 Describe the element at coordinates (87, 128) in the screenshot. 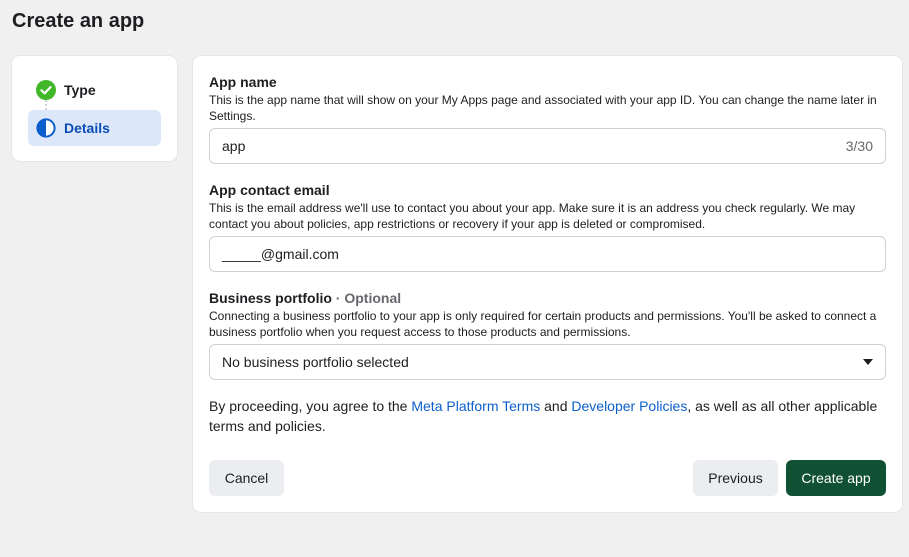

I see `step-details-label: Details` at that location.